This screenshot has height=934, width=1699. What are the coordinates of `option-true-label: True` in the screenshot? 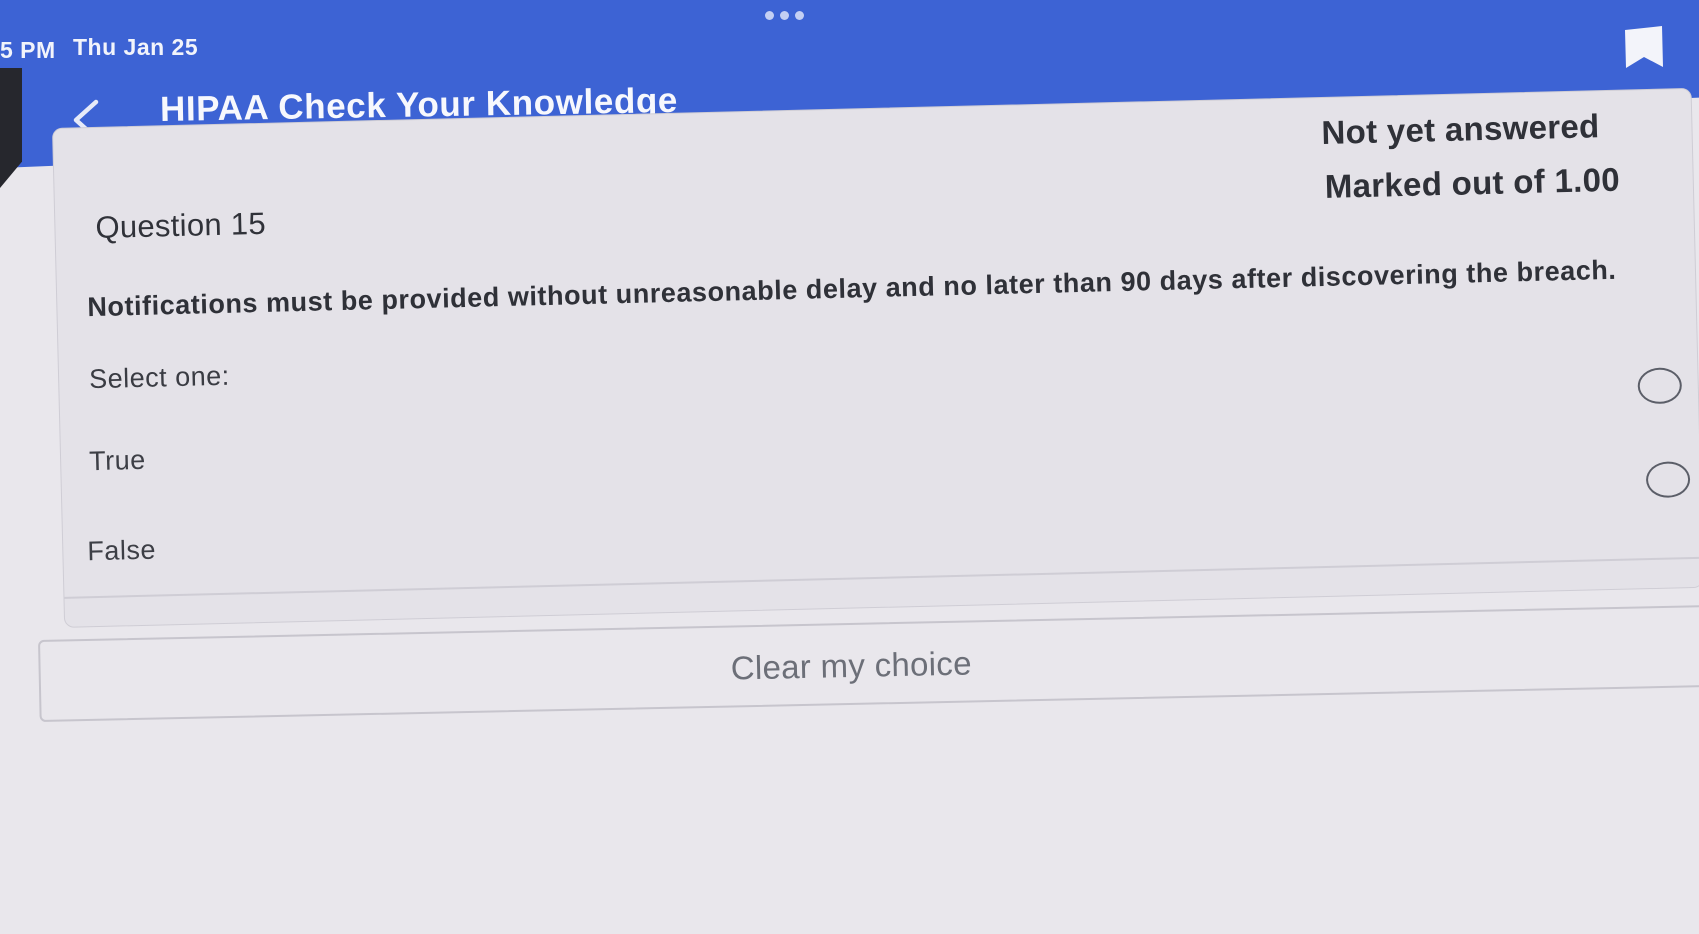 It's located at (117, 461).